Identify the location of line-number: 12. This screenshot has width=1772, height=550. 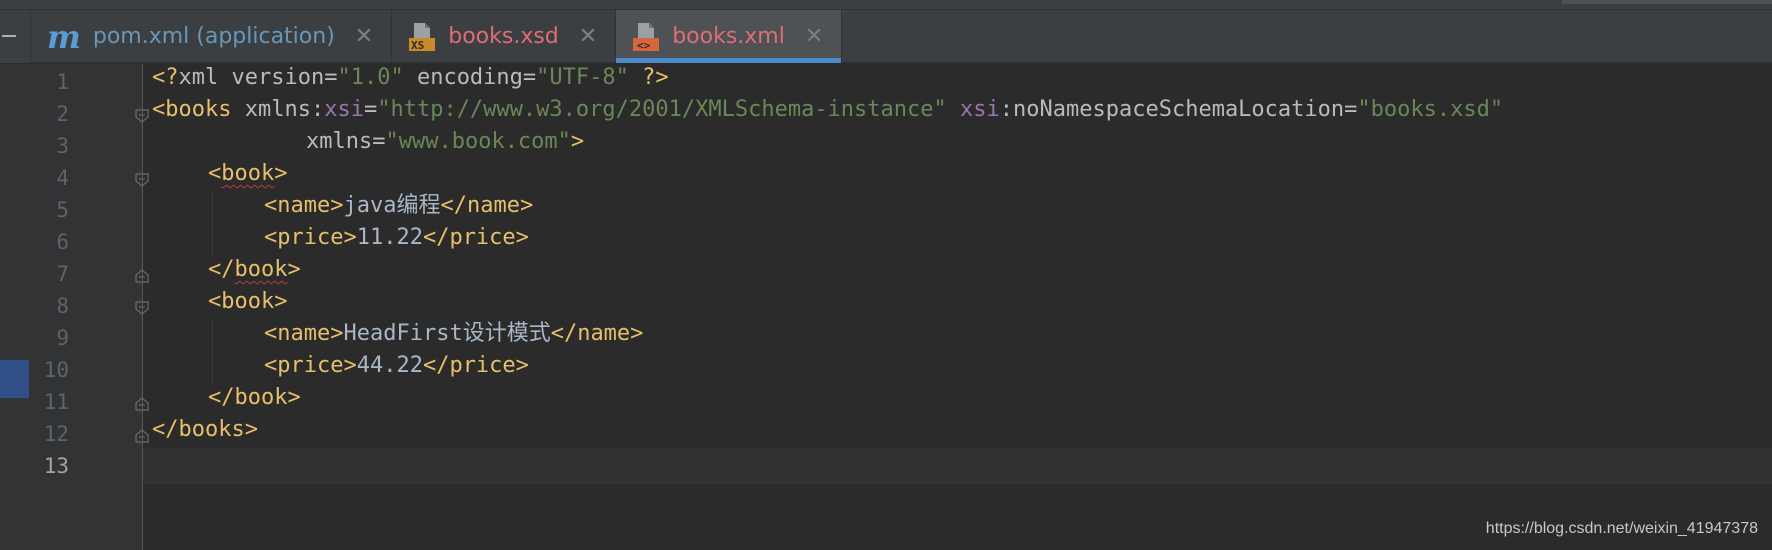
(56, 434).